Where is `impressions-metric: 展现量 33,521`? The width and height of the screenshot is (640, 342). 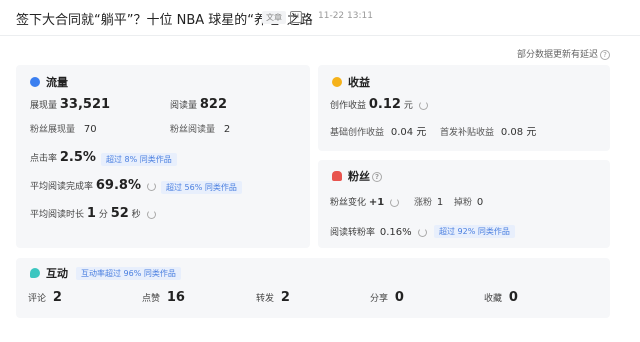
impressions-metric: 展现量 33,521 is located at coordinates (70, 104).